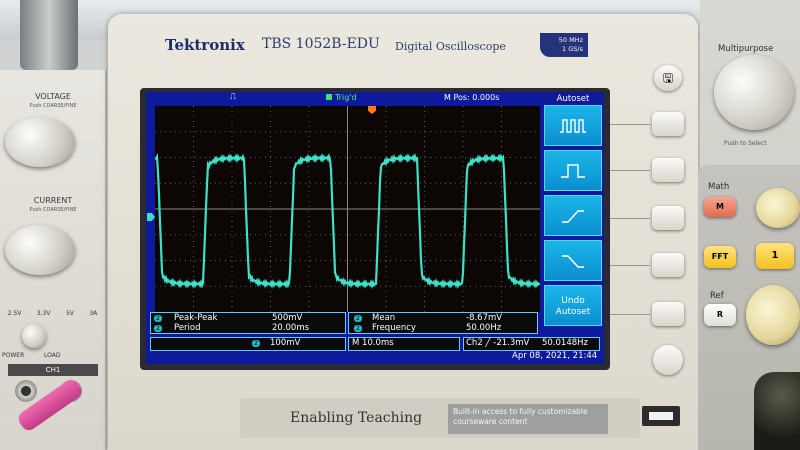 Image resolution: width=800 pixels, height=450 pixels. I want to click on save-button: 🖫, so click(668, 78).